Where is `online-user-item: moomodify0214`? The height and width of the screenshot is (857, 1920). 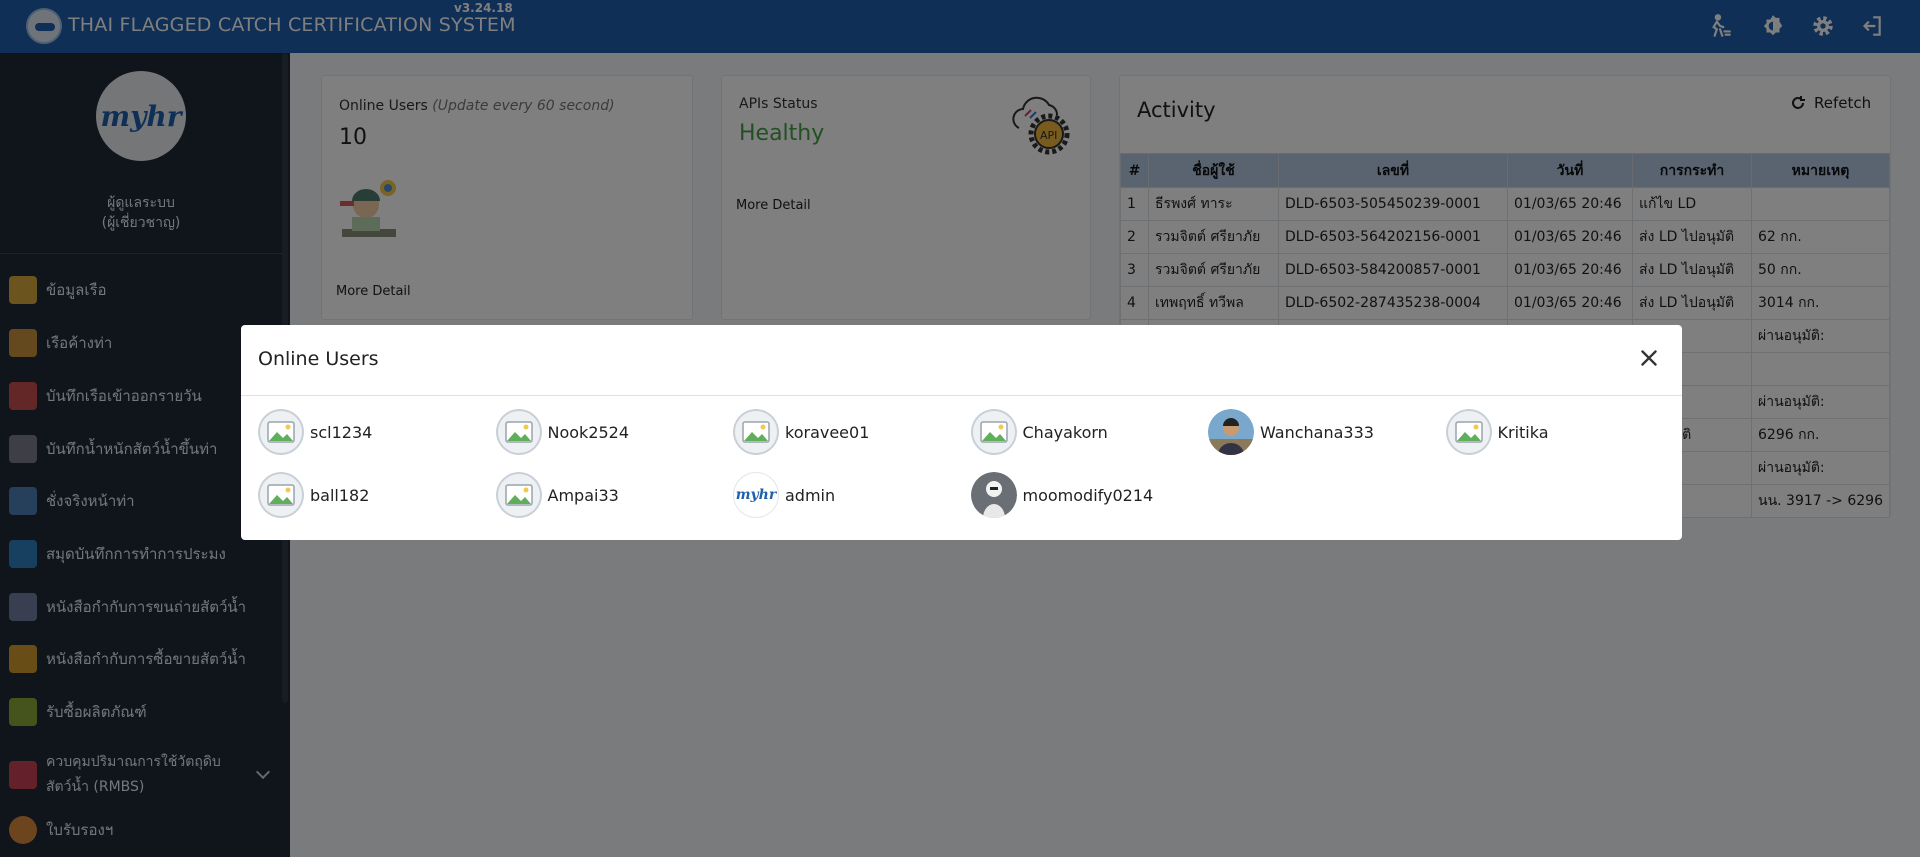 online-user-item: moomodify0214 is located at coordinates (1062, 495).